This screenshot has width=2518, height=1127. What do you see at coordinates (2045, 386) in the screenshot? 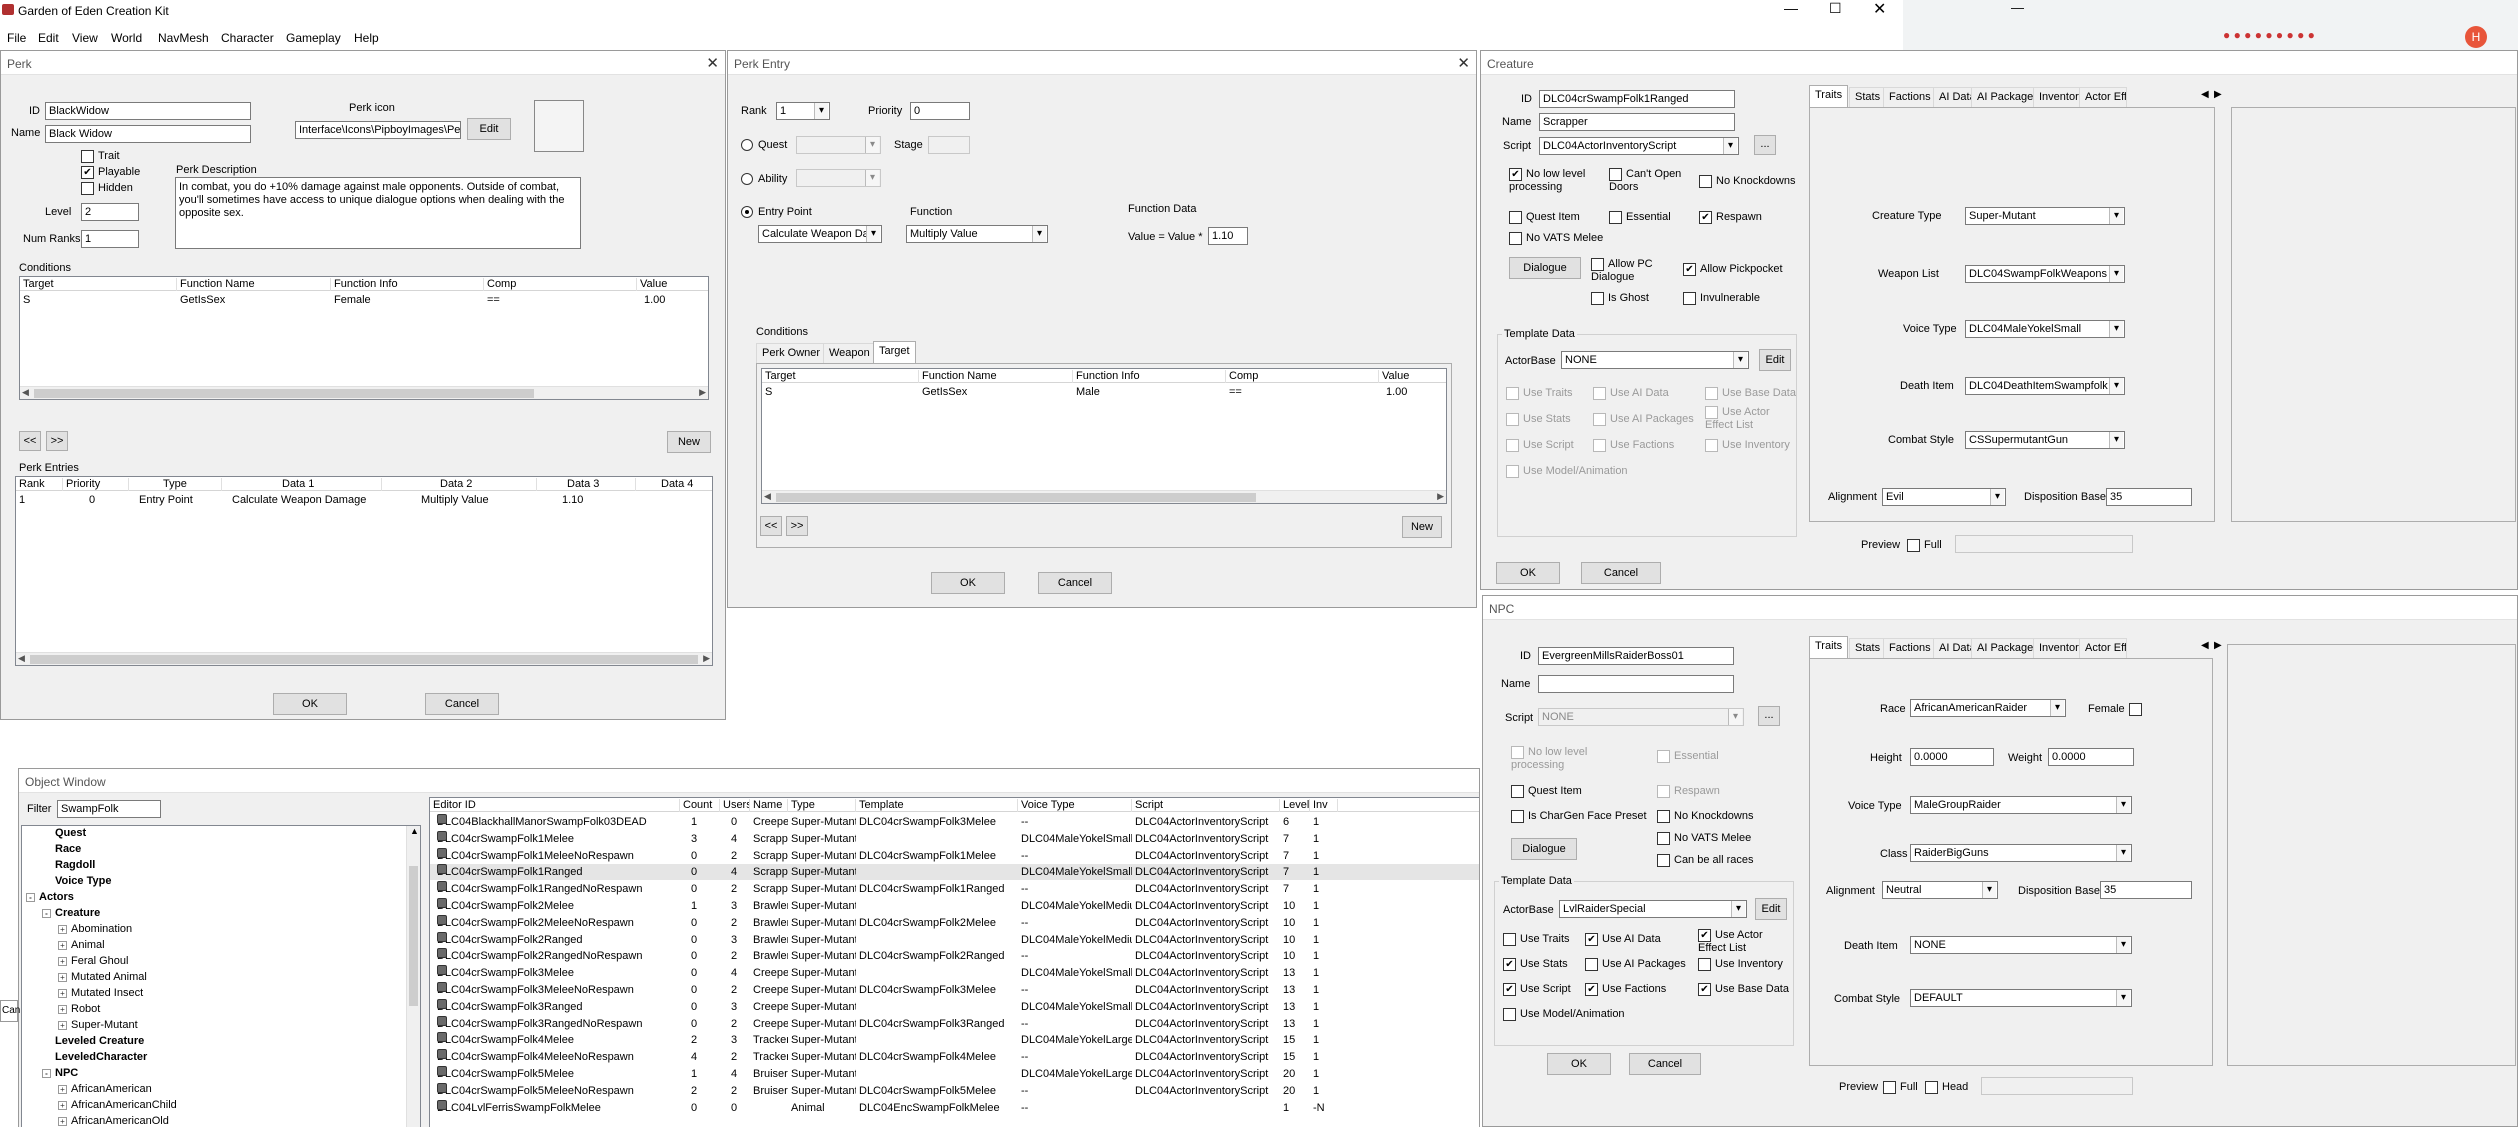
I see `creature-death-item-select: DLC04DeathItemSwampfolk` at bounding box center [2045, 386].